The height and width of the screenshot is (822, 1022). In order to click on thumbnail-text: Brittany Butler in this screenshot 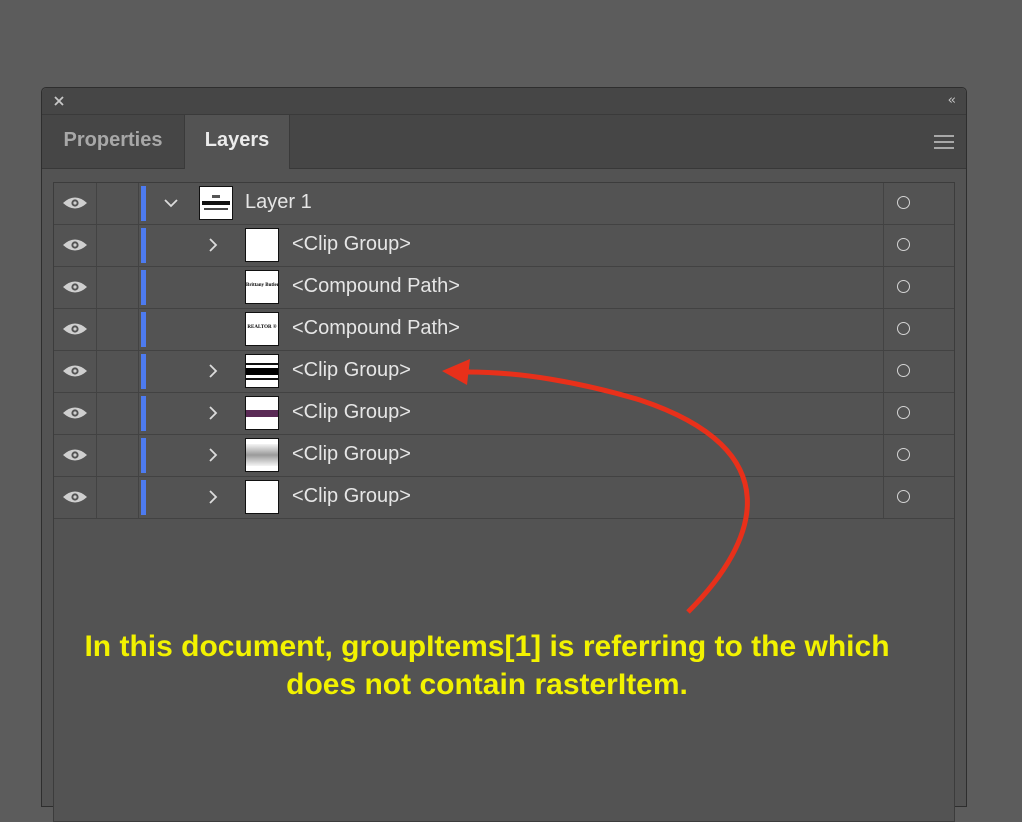, I will do `click(262, 285)`.